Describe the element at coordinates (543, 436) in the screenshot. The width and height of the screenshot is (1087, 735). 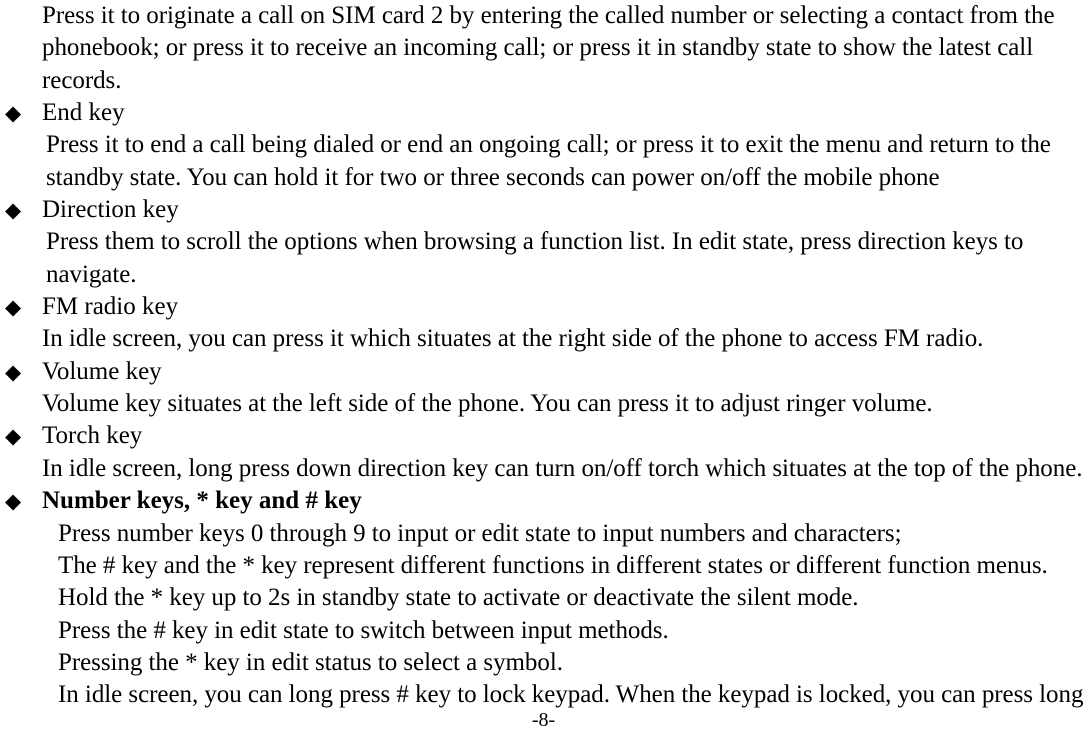
I see `bullet-heading: ◆ Torch key` at that location.